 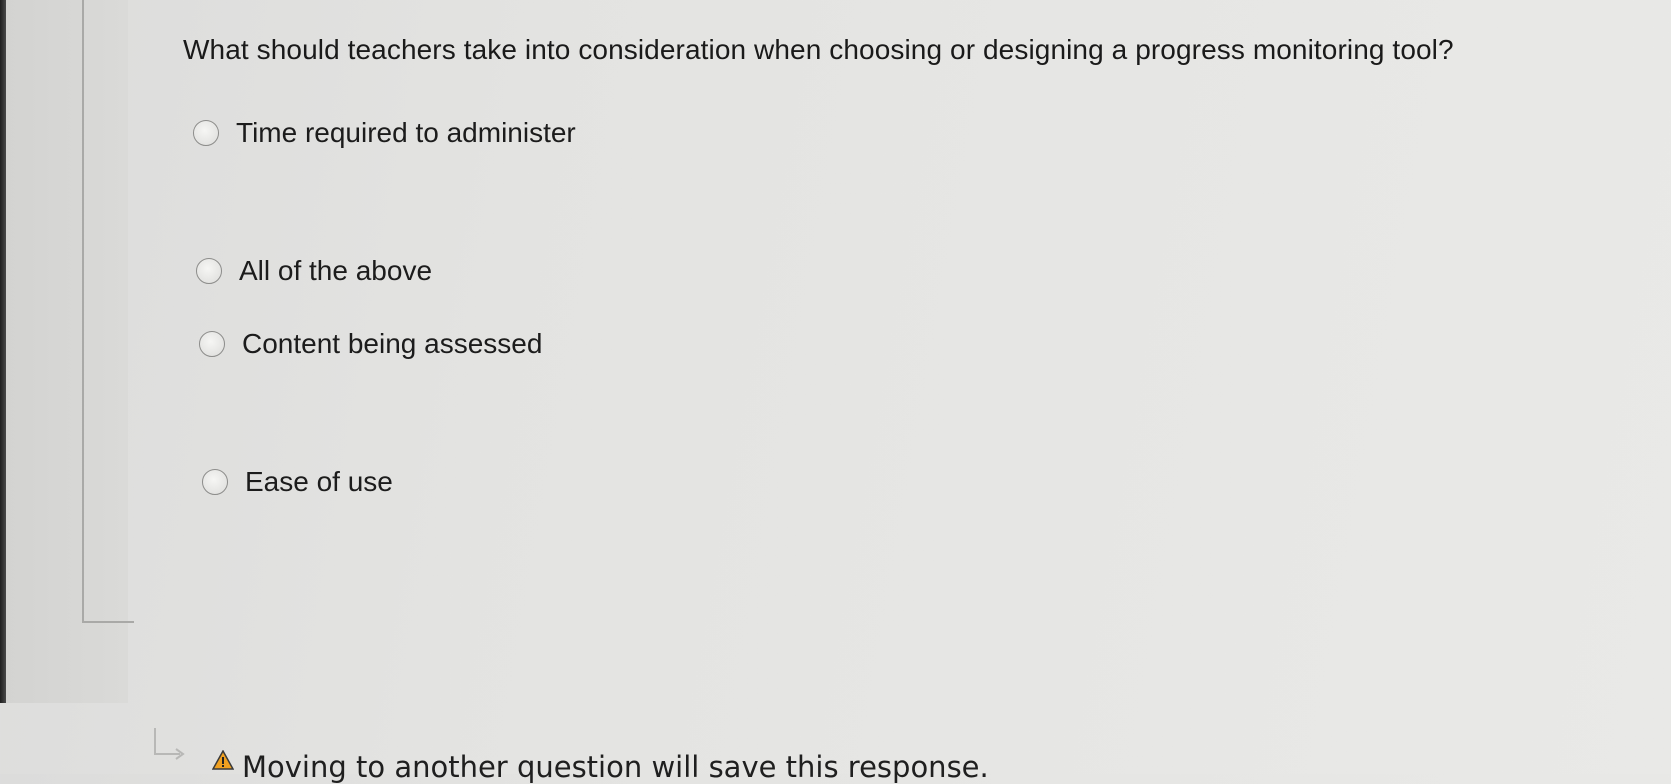 What do you see at coordinates (70, 351) in the screenshot?
I see `left-panel` at bounding box center [70, 351].